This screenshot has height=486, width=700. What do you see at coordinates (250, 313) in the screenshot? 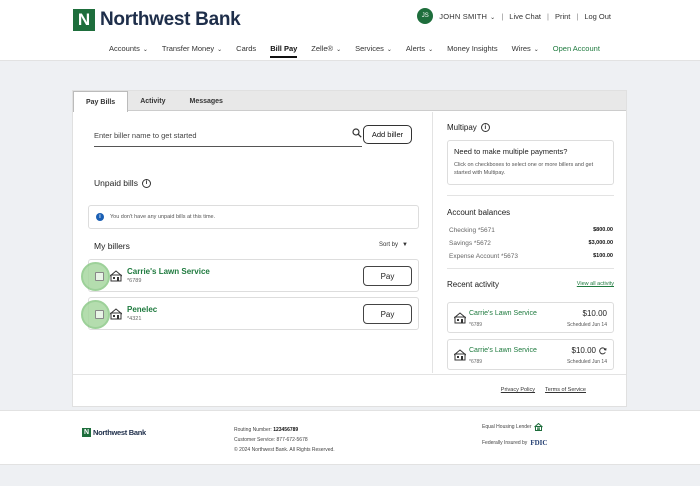
I see `biller-row: Penelec *4321 Pay` at bounding box center [250, 313].